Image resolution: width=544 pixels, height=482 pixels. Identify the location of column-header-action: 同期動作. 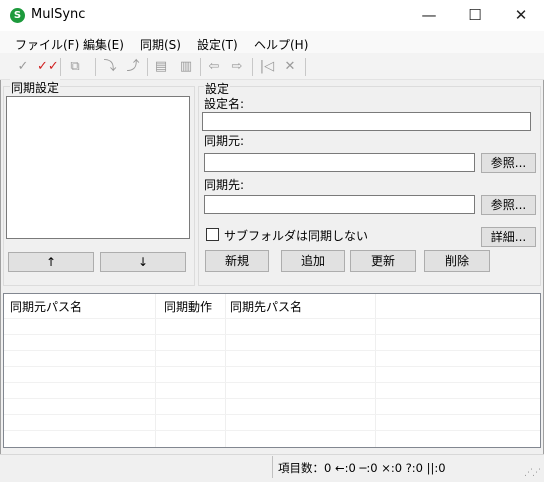
(188, 306).